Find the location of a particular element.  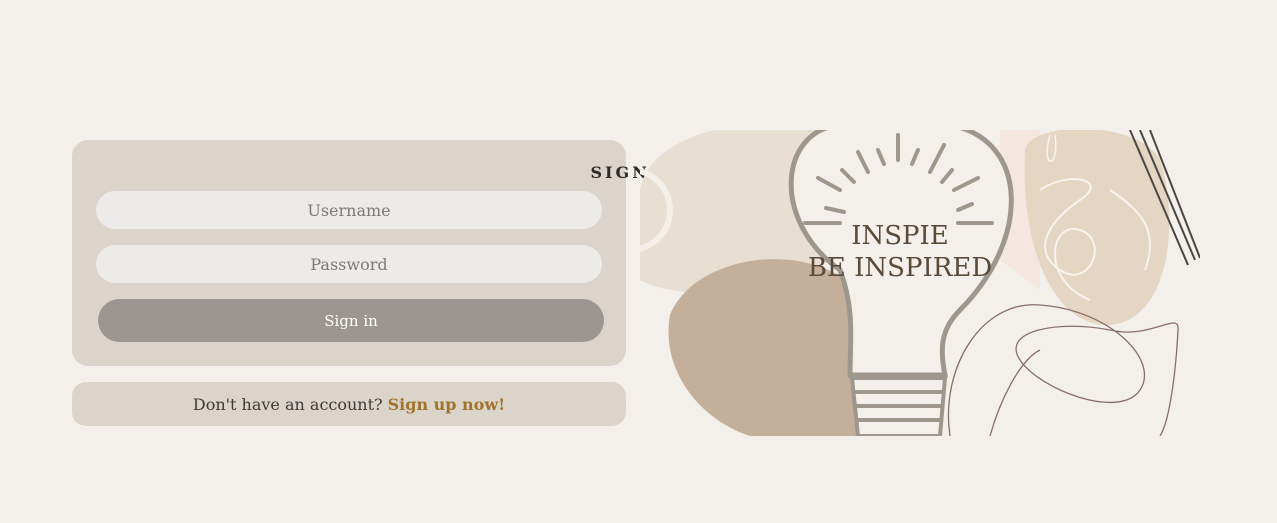

sign-in-button: Sign in is located at coordinates (351, 320).